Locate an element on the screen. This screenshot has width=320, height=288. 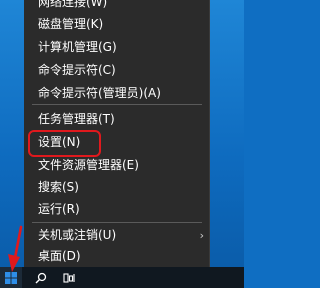
red-arrow-annotation is located at coordinates (15, 248).